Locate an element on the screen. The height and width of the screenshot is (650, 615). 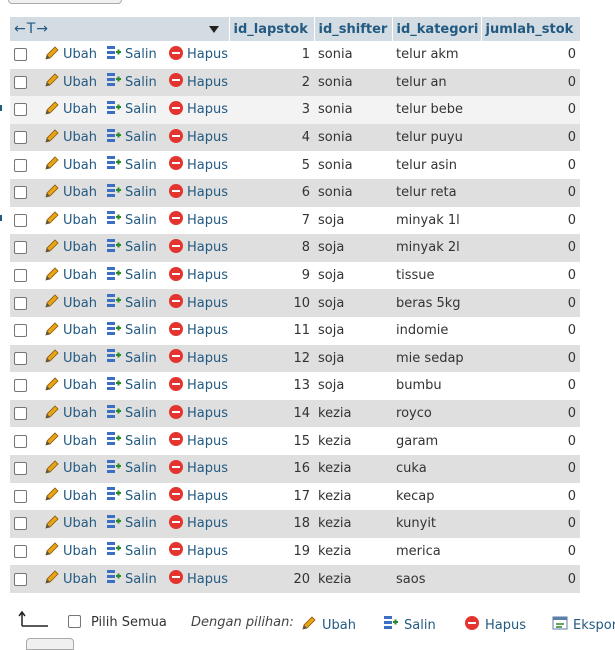
cell-id-lapstok: 18 is located at coordinates (272, 524).